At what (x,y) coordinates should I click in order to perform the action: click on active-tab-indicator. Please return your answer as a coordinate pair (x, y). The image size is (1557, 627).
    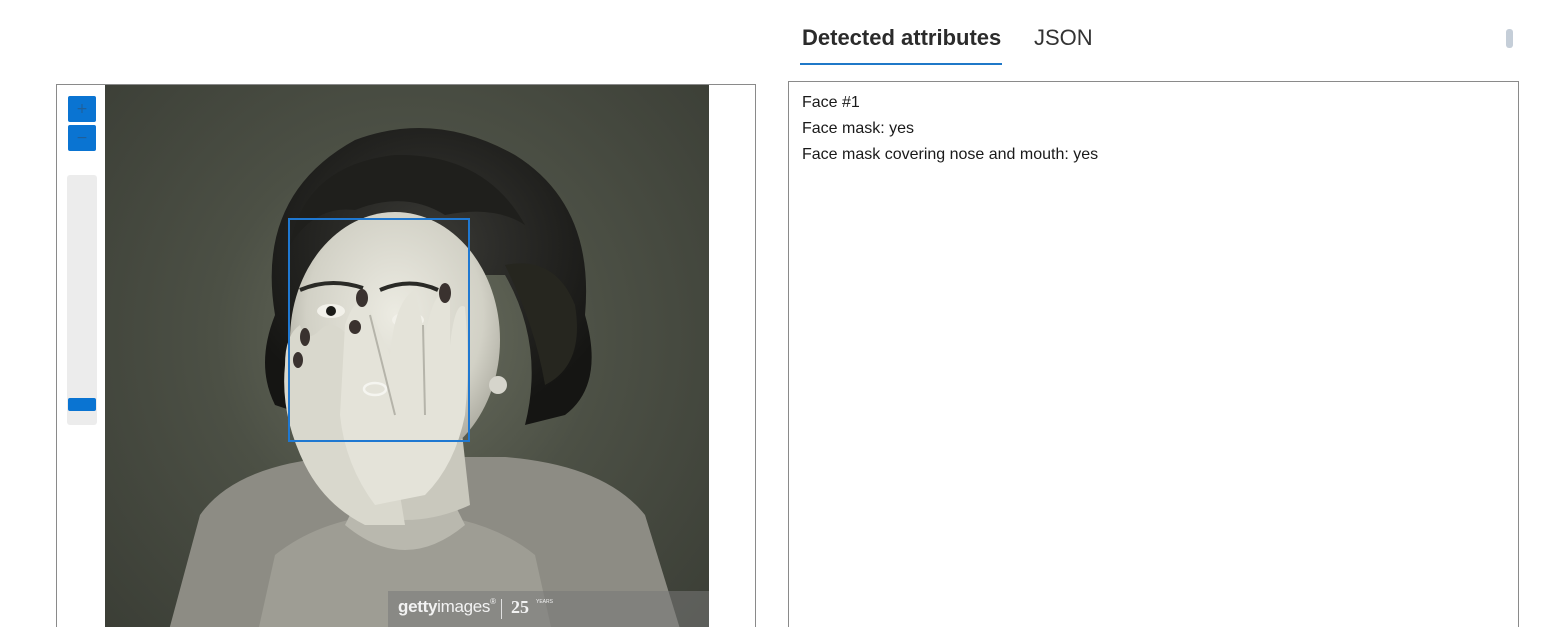
    Looking at the image, I should click on (901, 64).